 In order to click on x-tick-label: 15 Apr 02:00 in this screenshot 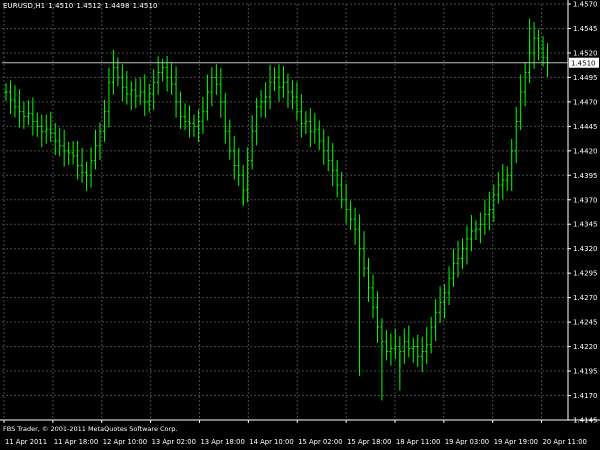, I will do `click(320, 442)`.